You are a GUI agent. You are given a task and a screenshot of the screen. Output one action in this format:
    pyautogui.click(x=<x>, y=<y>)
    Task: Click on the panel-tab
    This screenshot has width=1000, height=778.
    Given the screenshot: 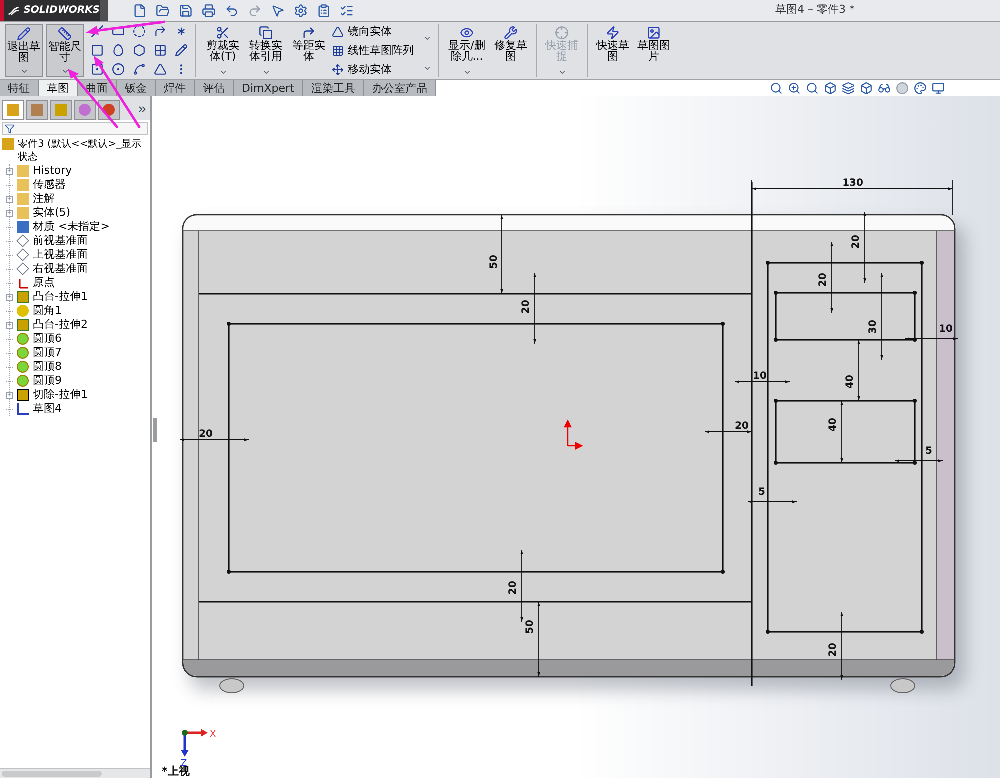 What is the action you would take?
    pyautogui.click(x=13, y=110)
    